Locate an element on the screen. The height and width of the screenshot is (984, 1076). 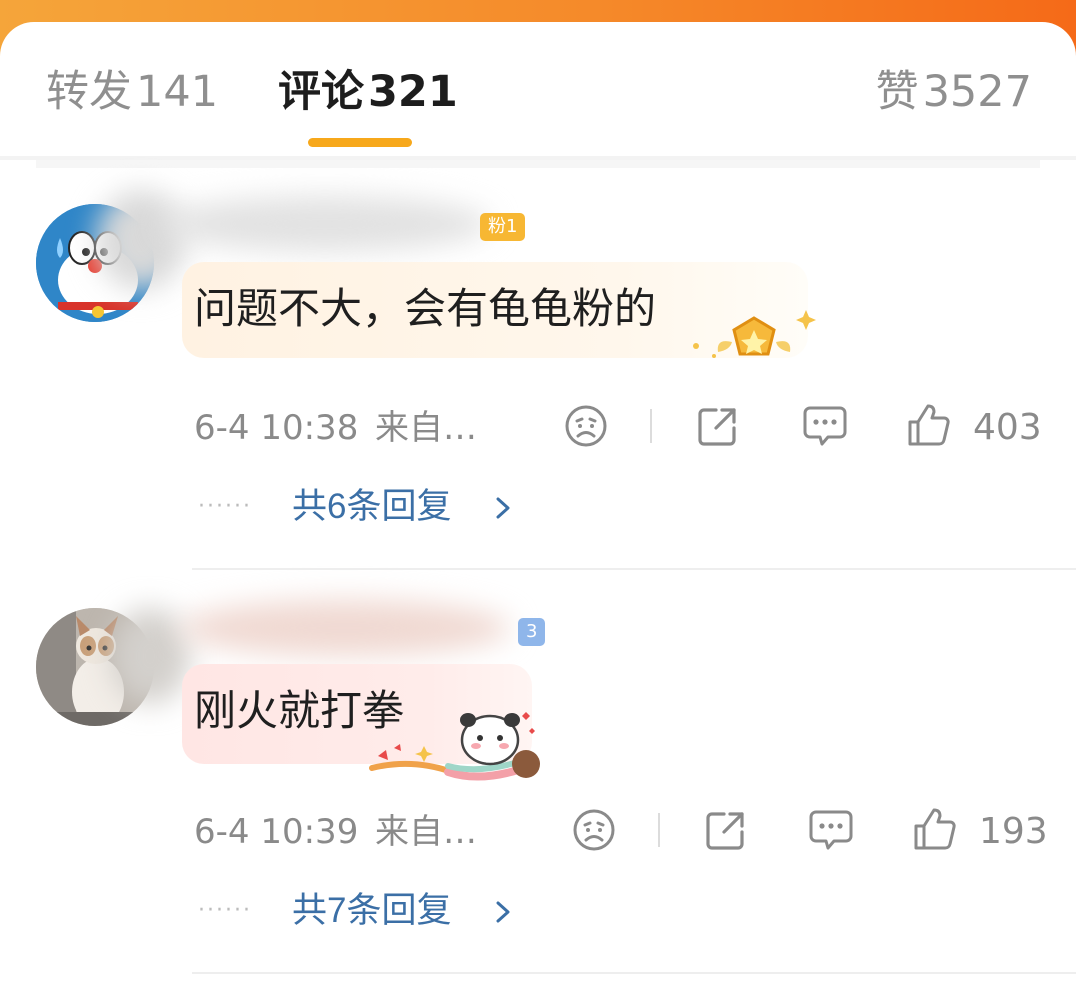
tab-repost: 转发141 is located at coordinates (132, 92).